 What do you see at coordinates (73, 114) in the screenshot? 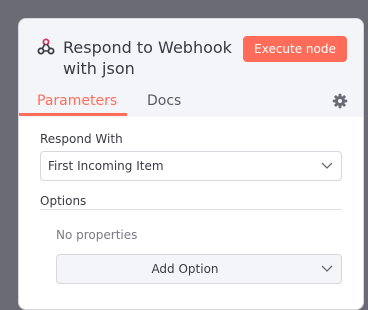
I see `active-tab-indicator` at bounding box center [73, 114].